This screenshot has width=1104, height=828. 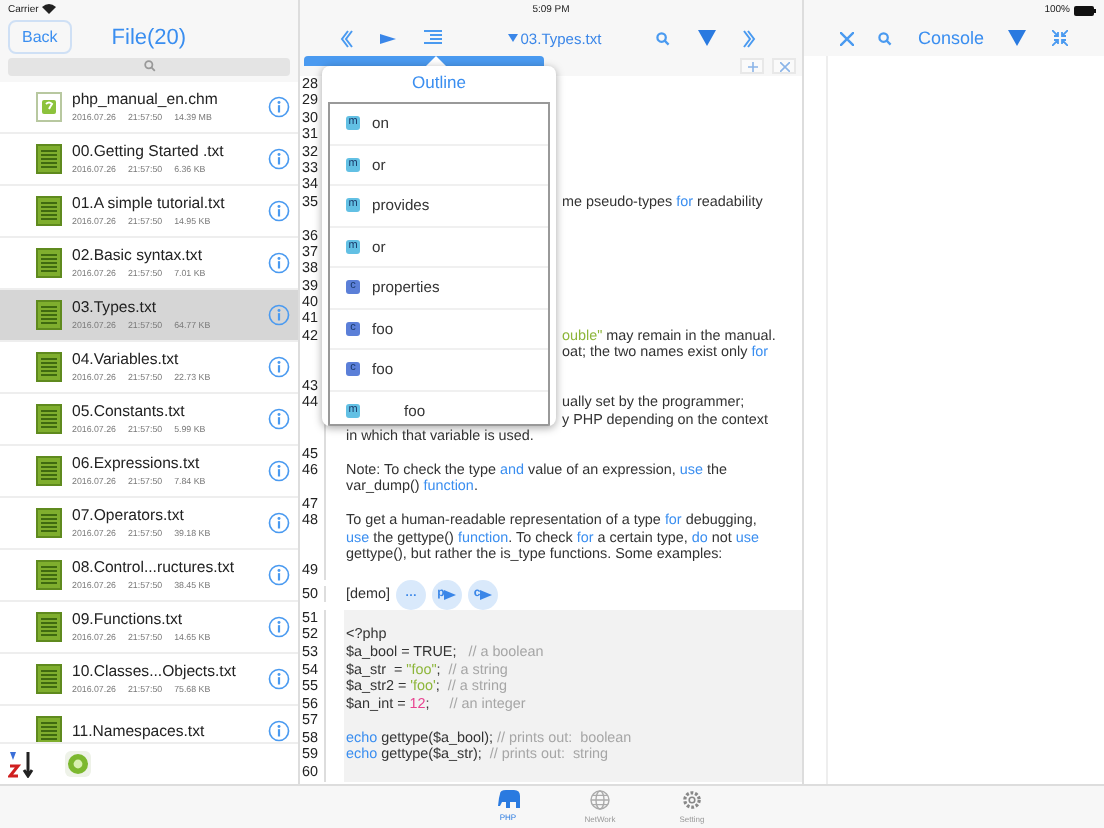 I want to click on document-icon, so click(x=48, y=106).